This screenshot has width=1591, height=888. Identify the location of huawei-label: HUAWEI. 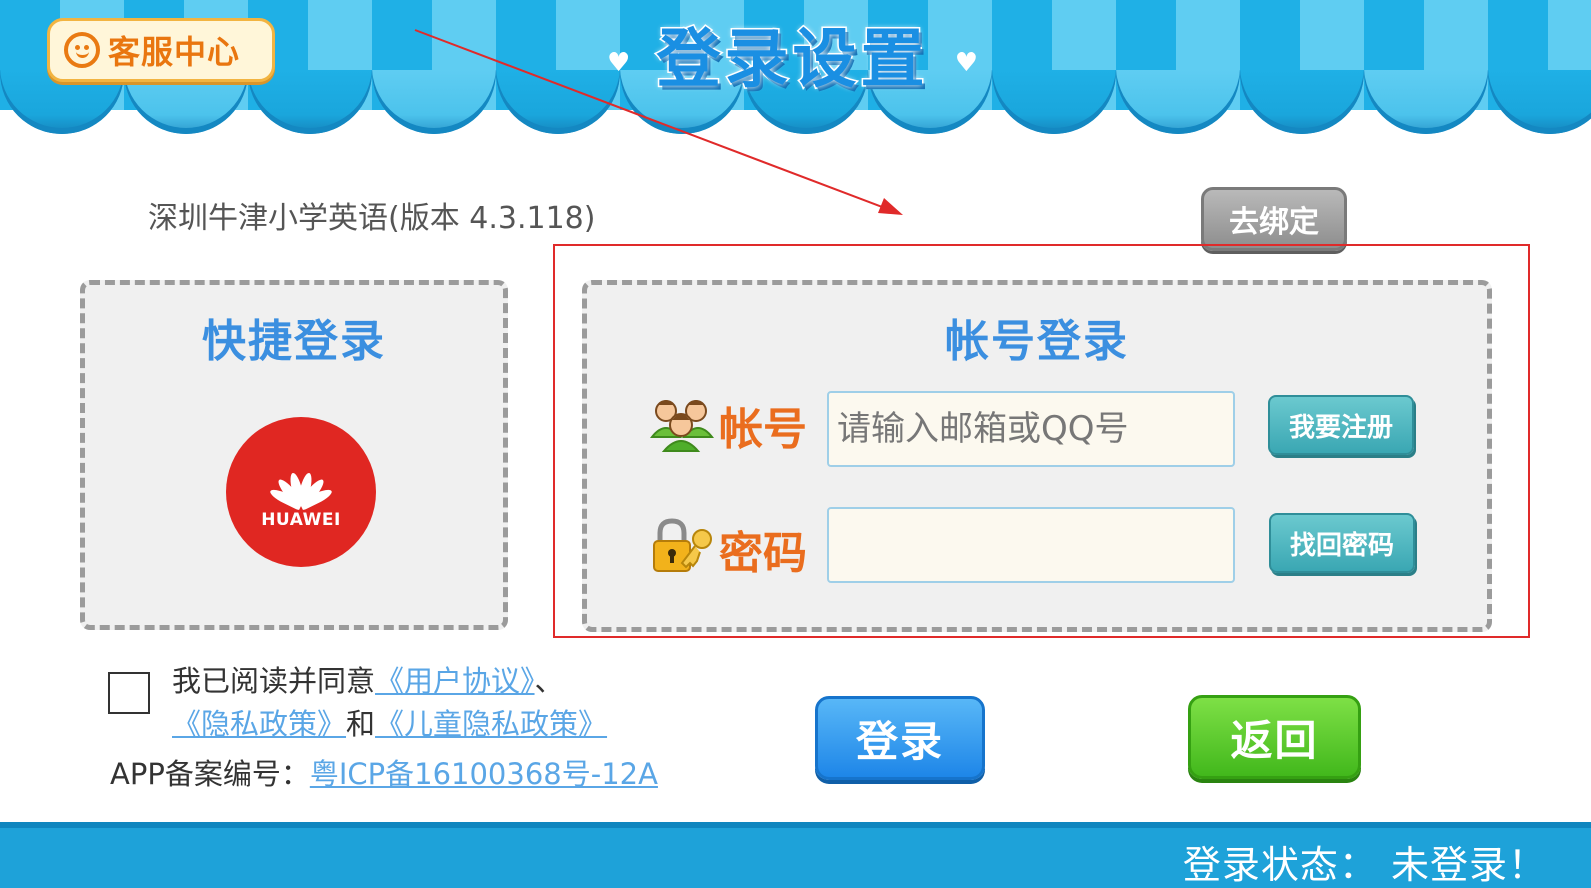
(301, 520).